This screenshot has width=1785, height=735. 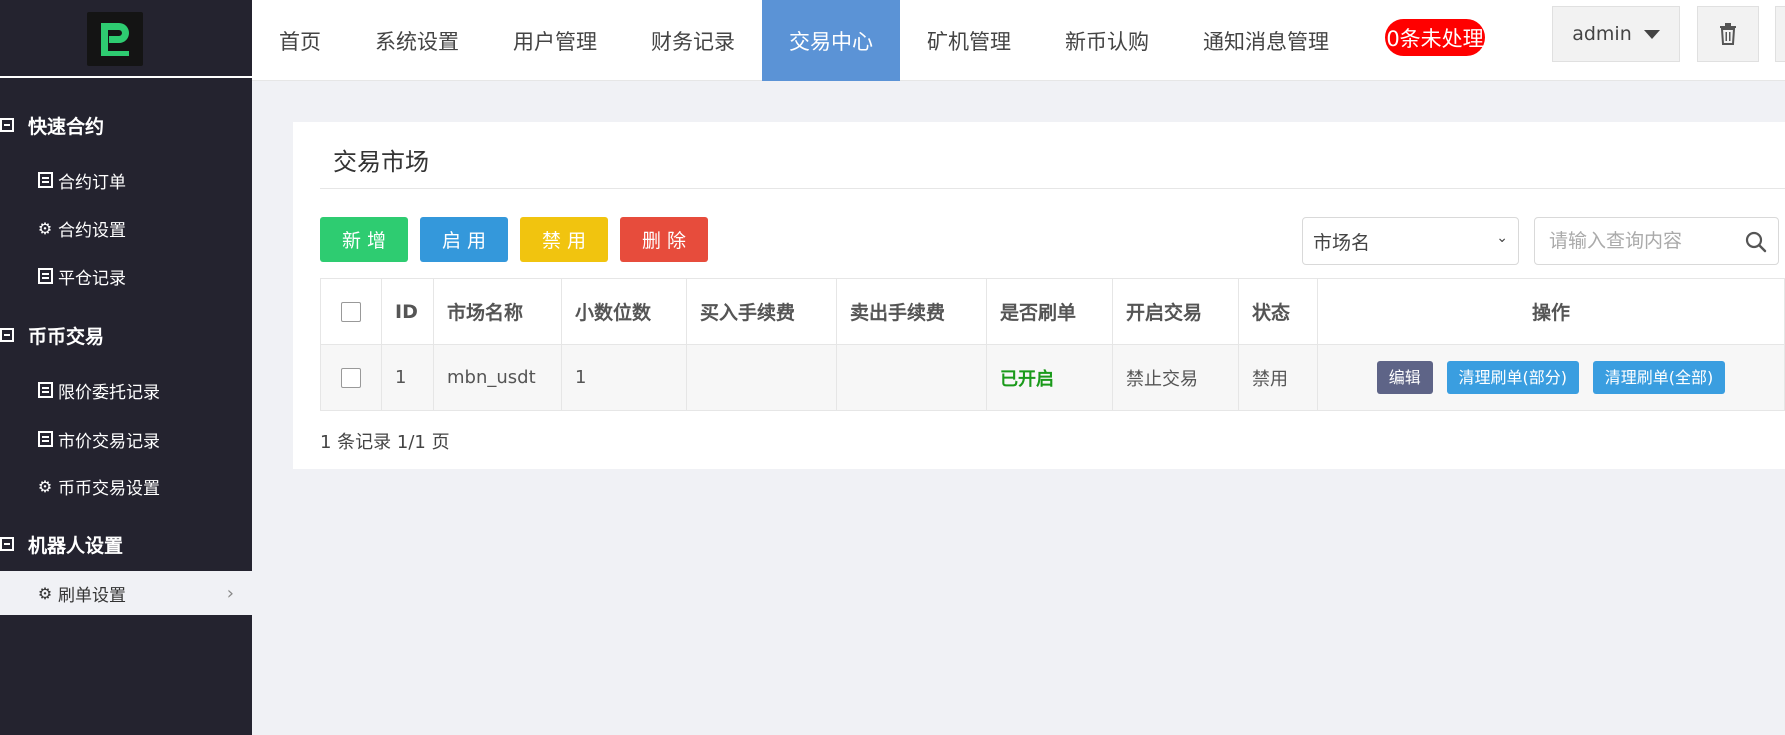 What do you see at coordinates (417, 40) in the screenshot?
I see `tab-system-settings: 系统设置` at bounding box center [417, 40].